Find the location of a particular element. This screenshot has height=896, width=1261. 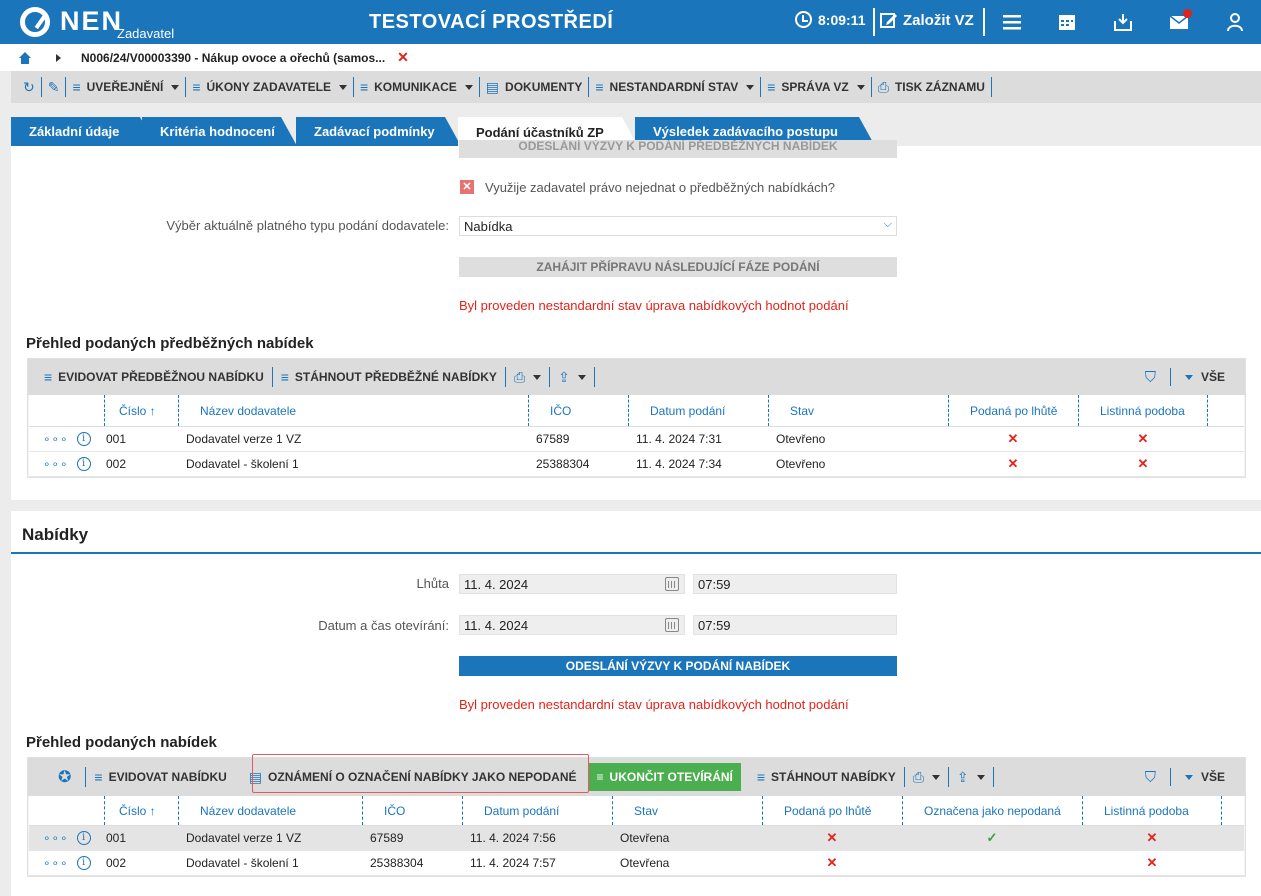

refresh-button: ↻ is located at coordinates (26, 87).